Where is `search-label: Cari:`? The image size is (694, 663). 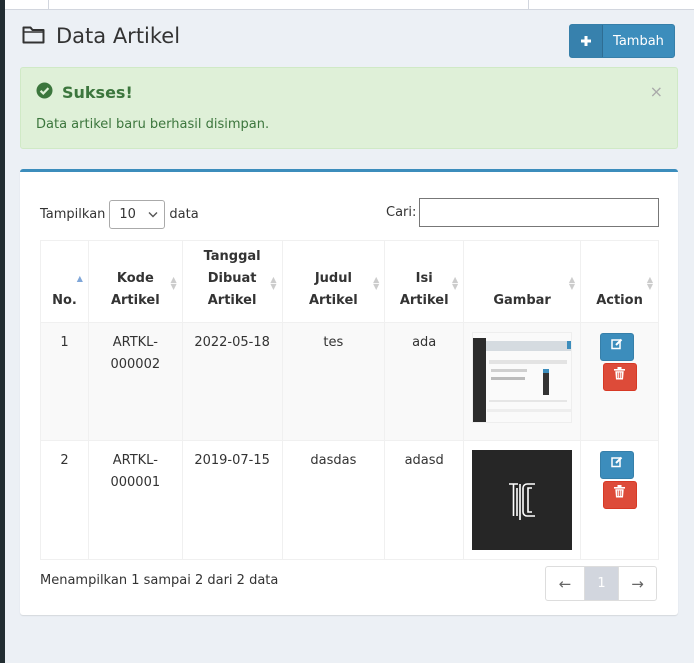
search-label: Cari: is located at coordinates (401, 212).